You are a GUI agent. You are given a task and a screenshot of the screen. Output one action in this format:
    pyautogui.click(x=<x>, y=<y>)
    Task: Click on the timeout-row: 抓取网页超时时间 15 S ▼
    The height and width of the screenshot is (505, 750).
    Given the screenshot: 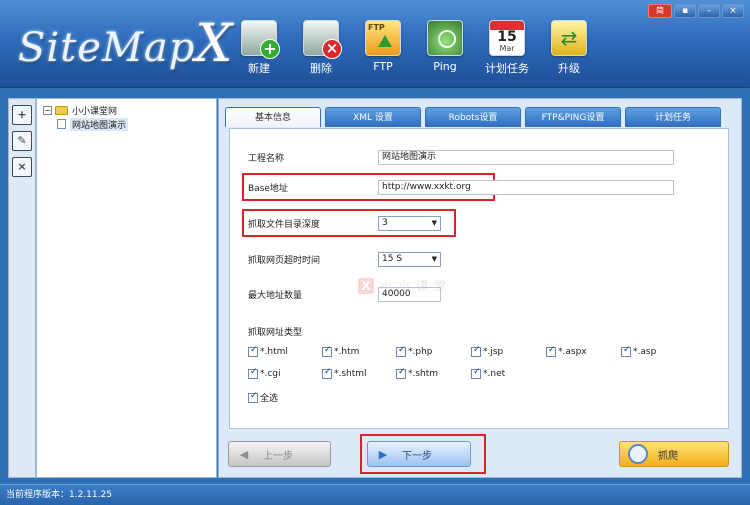 What is the action you would take?
    pyautogui.click(x=344, y=259)
    